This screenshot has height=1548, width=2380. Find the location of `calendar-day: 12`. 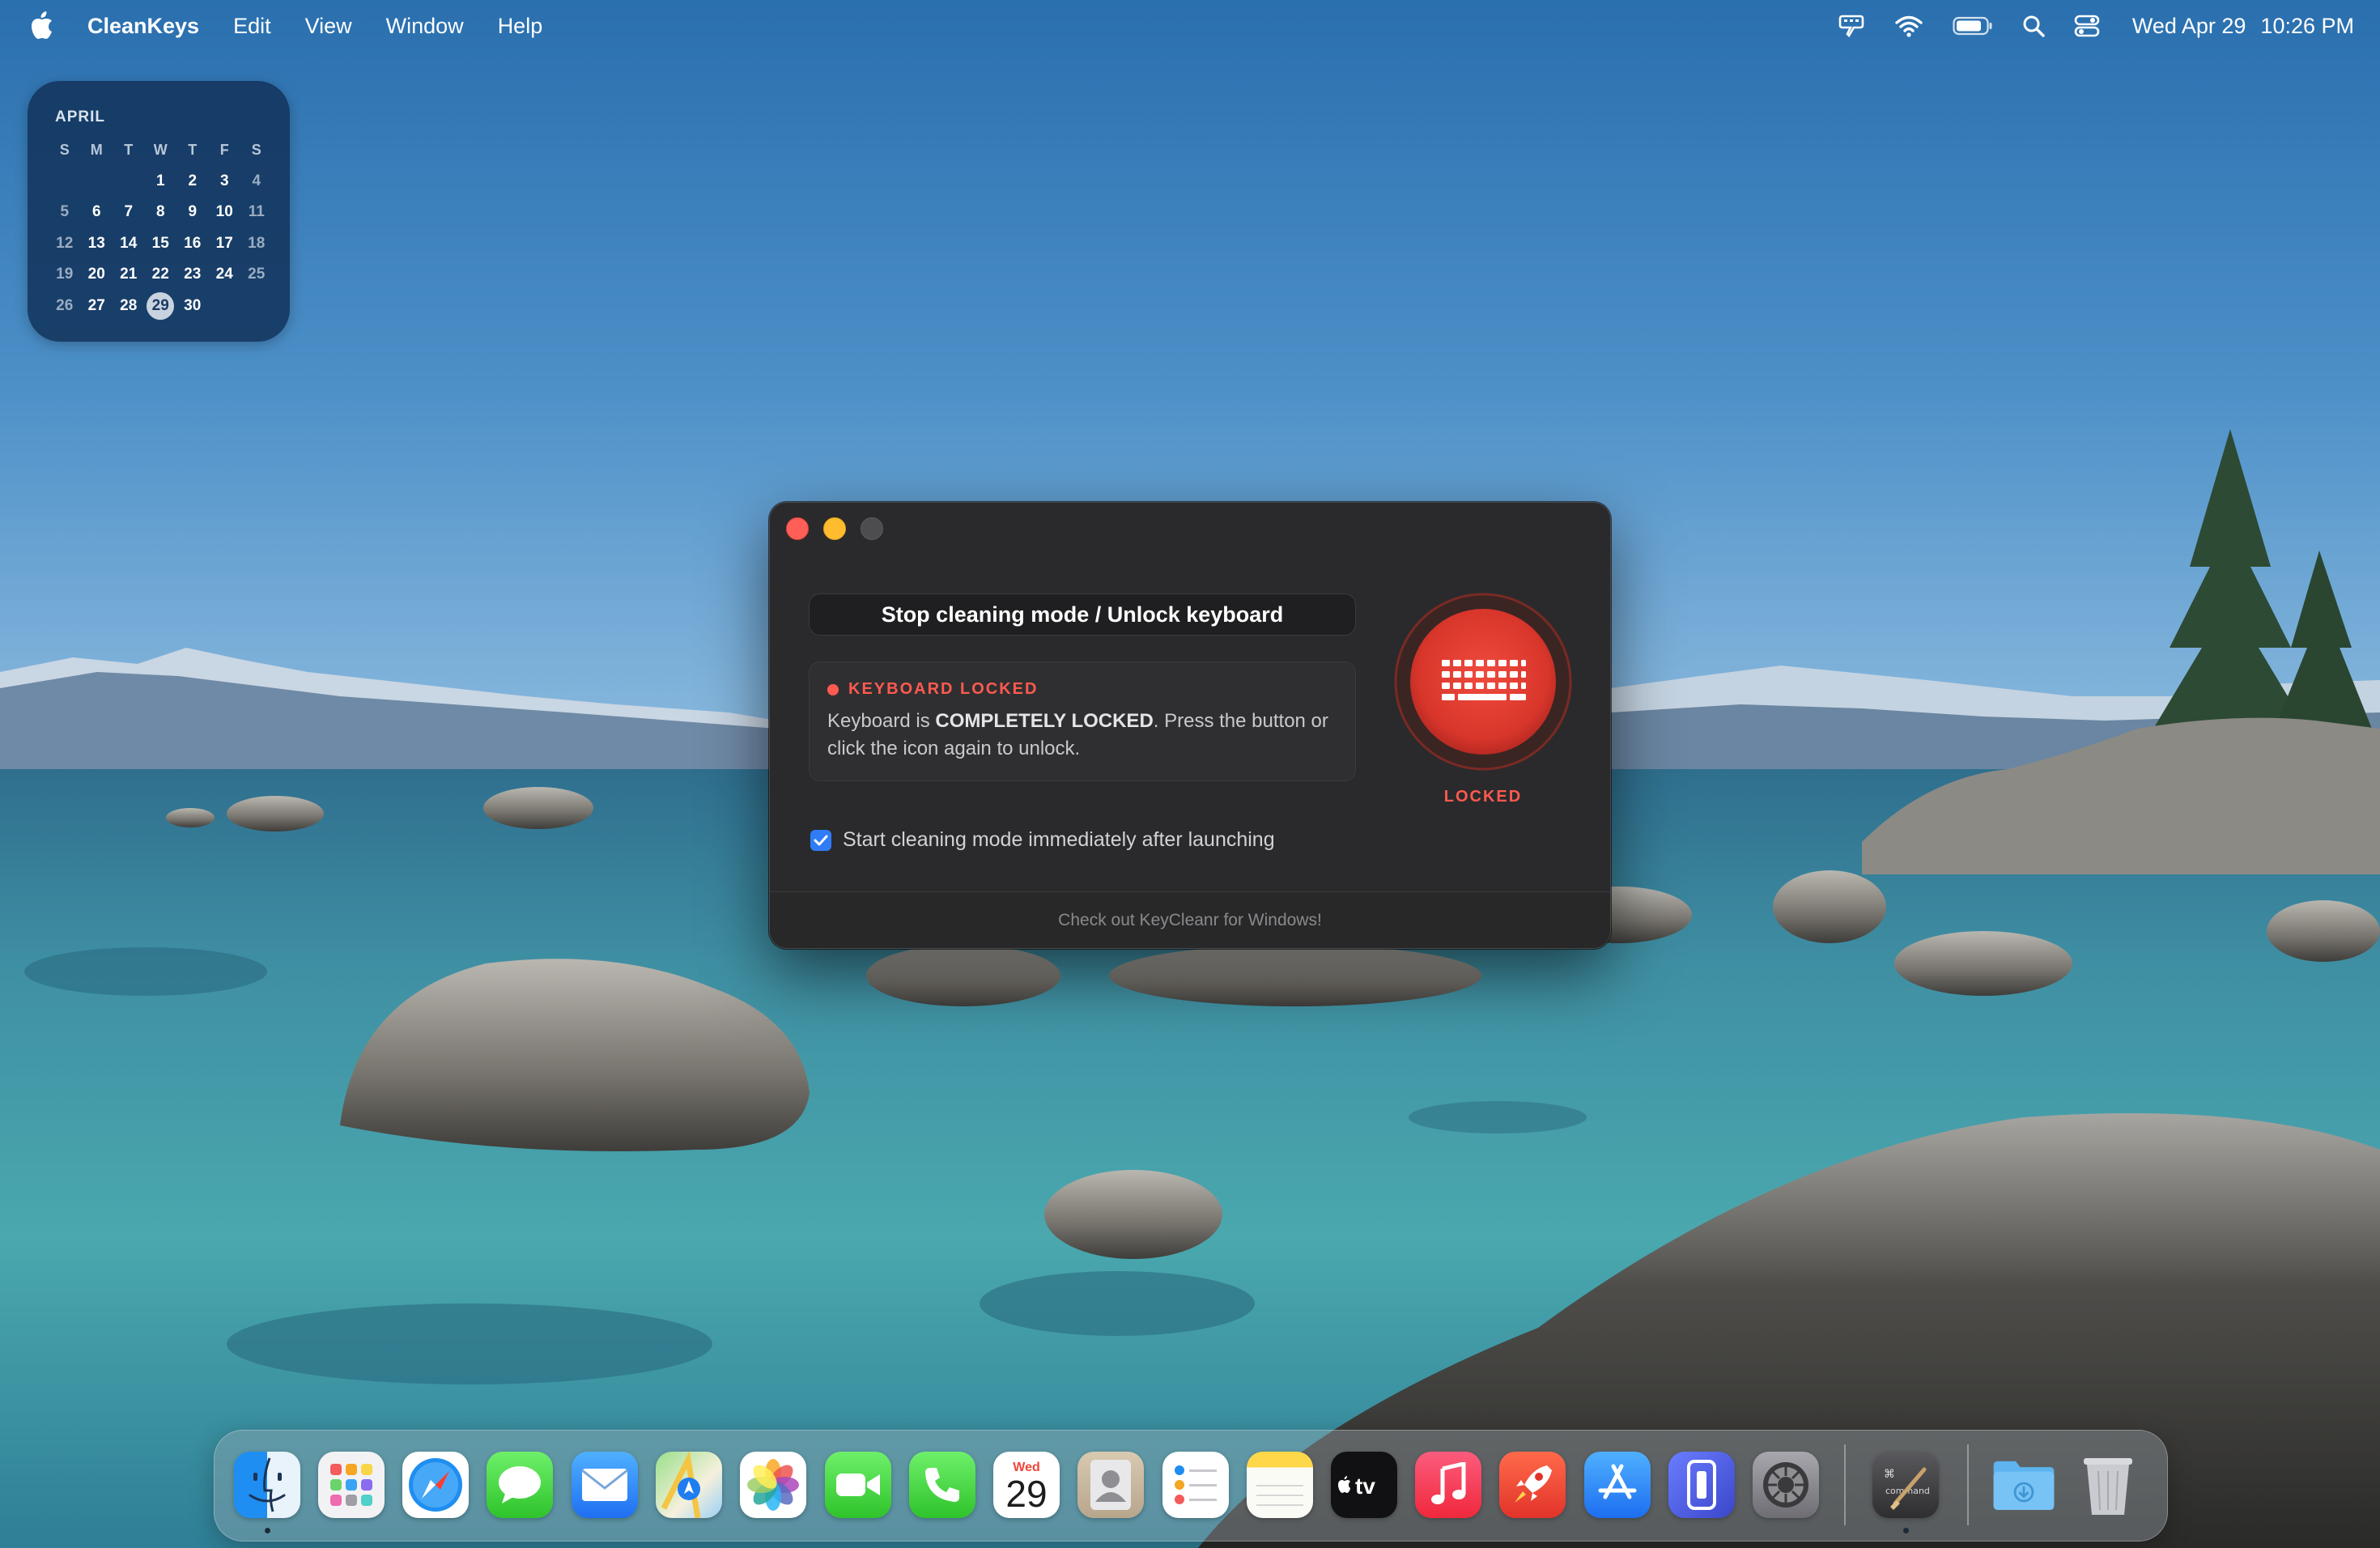

calendar-day: 12 is located at coordinates (65, 243).